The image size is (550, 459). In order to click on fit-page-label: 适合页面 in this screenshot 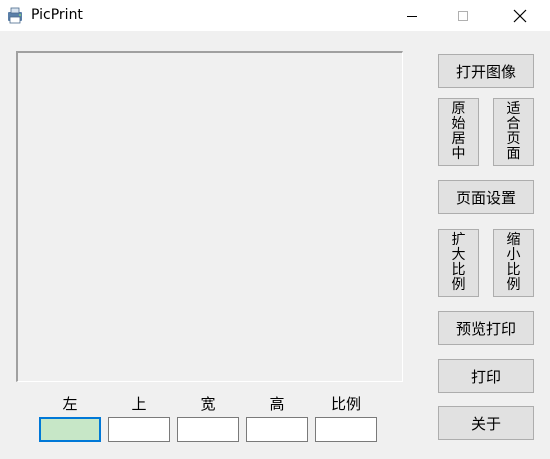, I will do `click(513, 131)`.